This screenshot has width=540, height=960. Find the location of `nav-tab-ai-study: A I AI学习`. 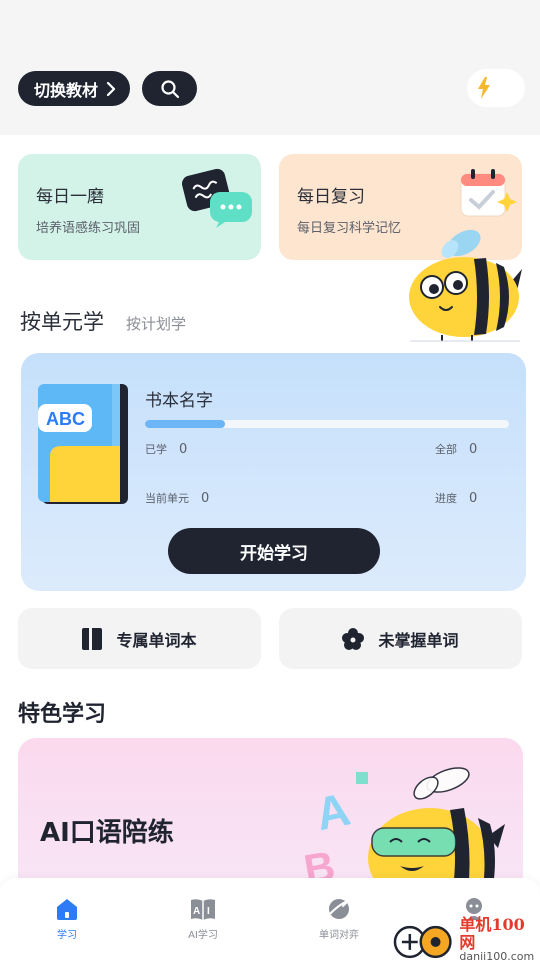

nav-tab-ai-study: A I AI学习 is located at coordinates (203, 918).